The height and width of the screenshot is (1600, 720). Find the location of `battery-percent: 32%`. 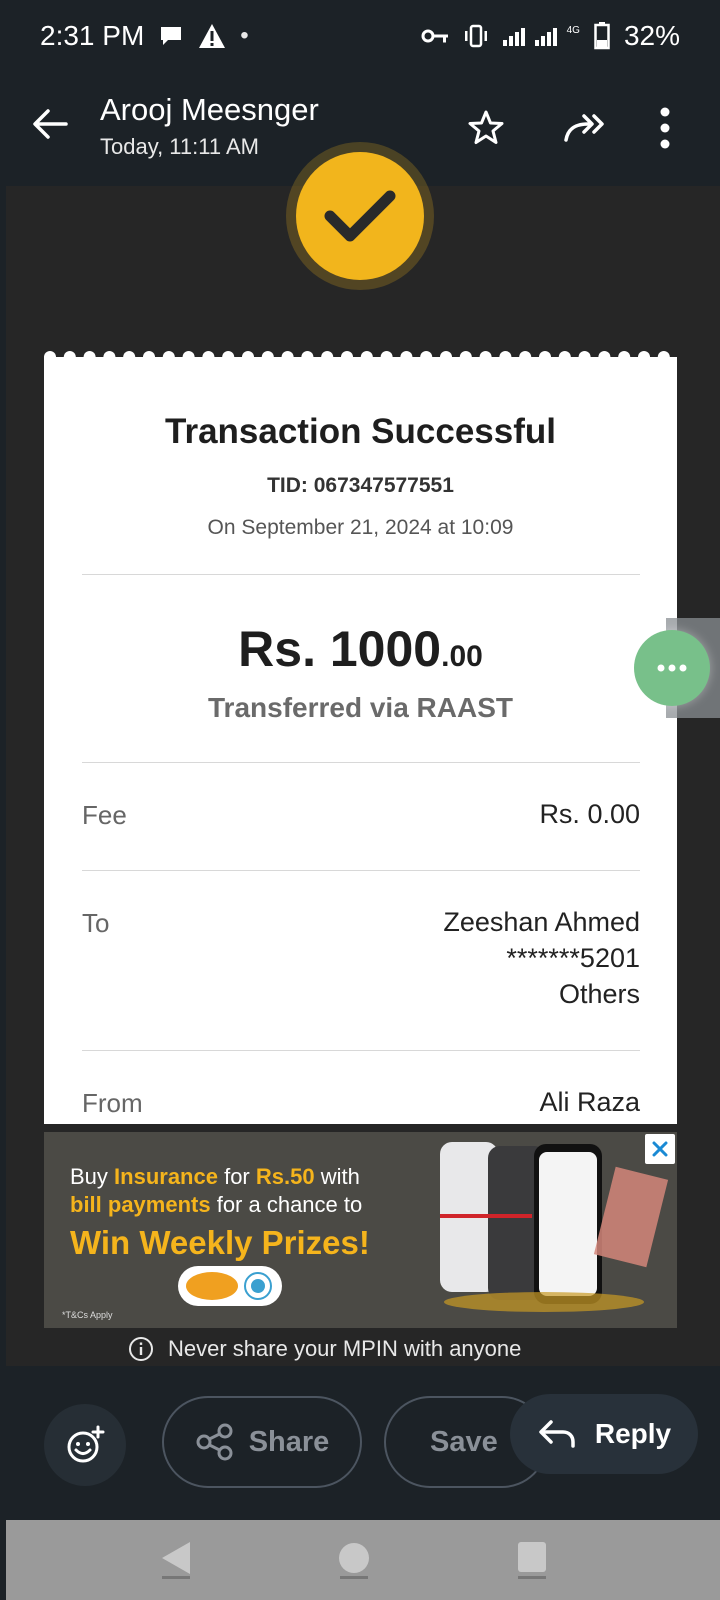

battery-percent: 32% is located at coordinates (651, 35).